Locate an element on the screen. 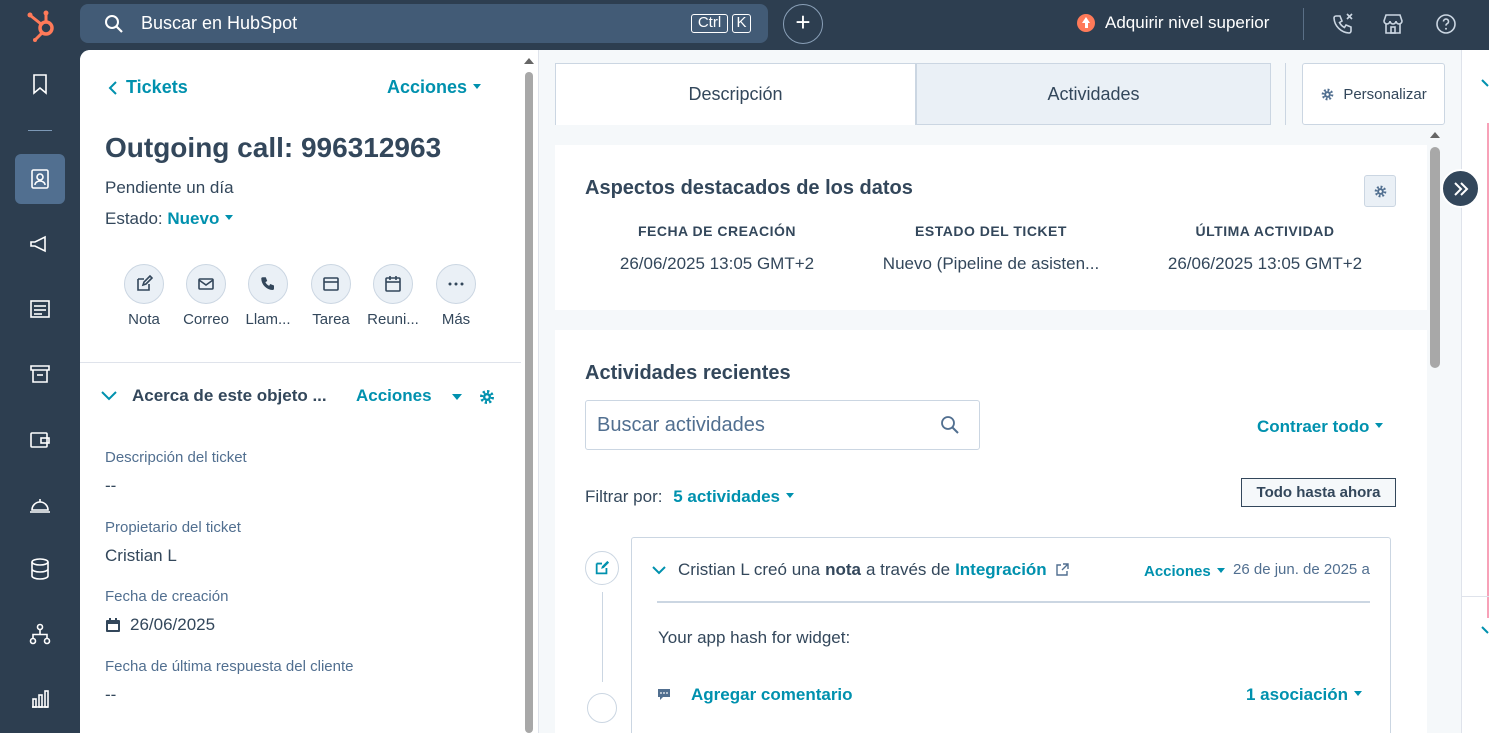 The height and width of the screenshot is (733, 1489). chevron-left-icon is located at coordinates (112, 87).